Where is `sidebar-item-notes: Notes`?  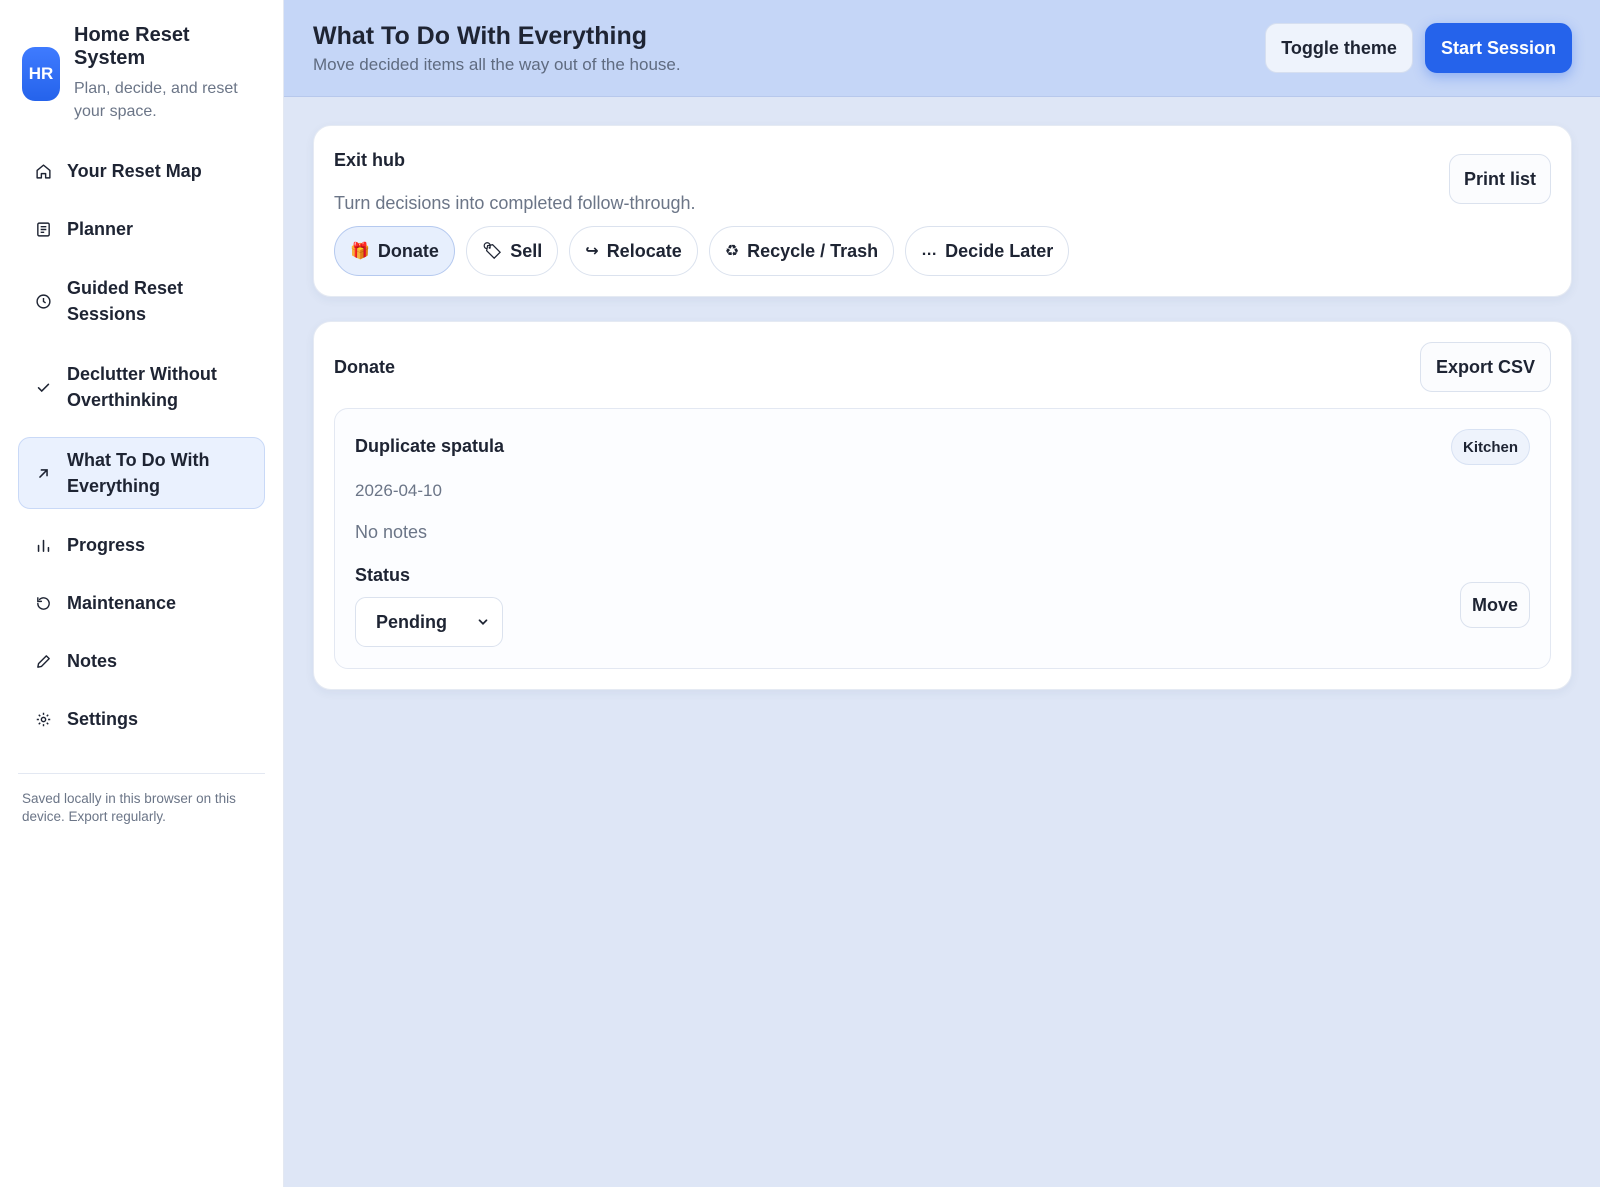
sidebar-item-notes: Notes is located at coordinates (141, 661).